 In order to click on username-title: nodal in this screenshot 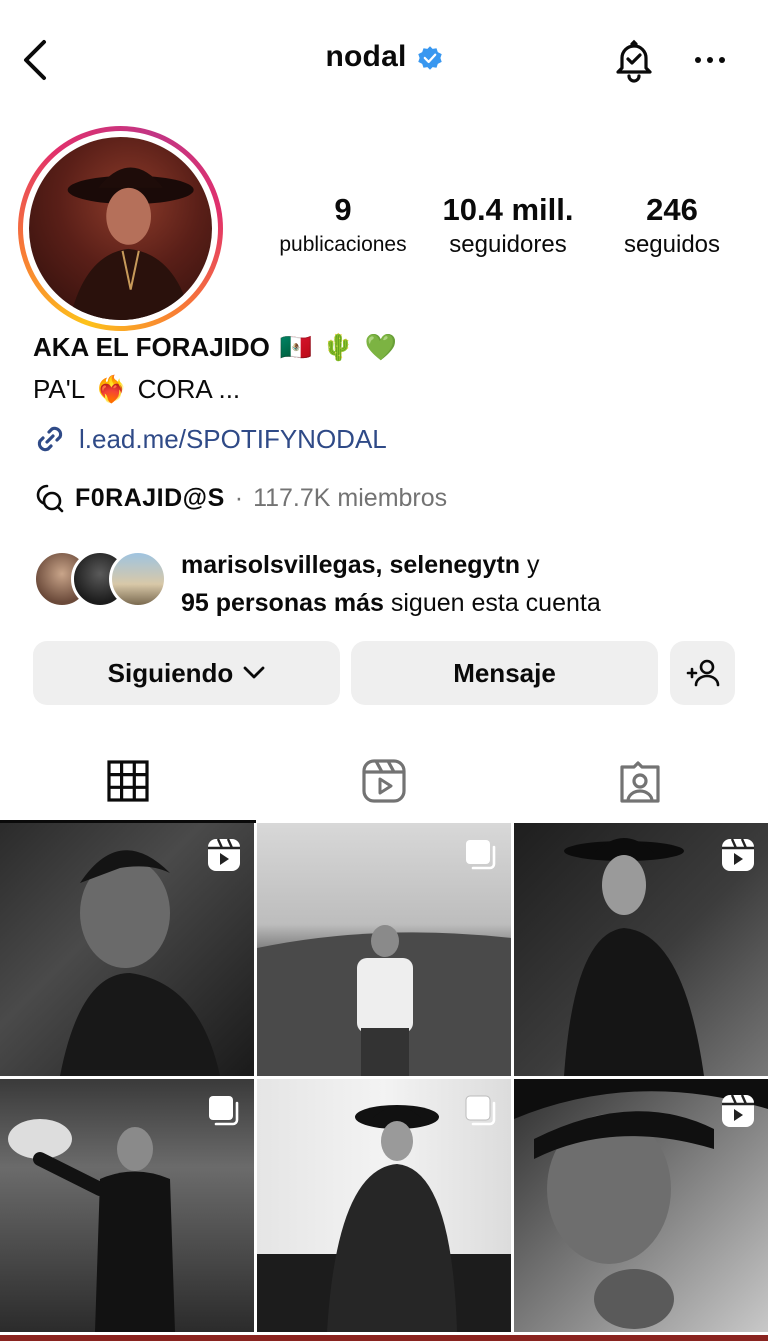, I will do `click(366, 56)`.